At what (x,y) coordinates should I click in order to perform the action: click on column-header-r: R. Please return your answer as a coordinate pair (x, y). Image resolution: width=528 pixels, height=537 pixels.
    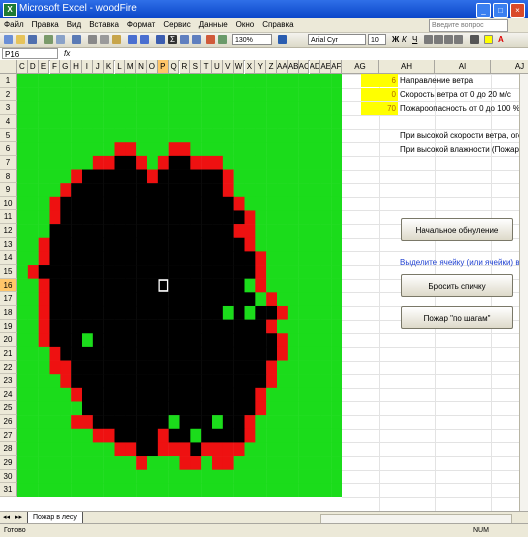
    Looking at the image, I should click on (185, 67).